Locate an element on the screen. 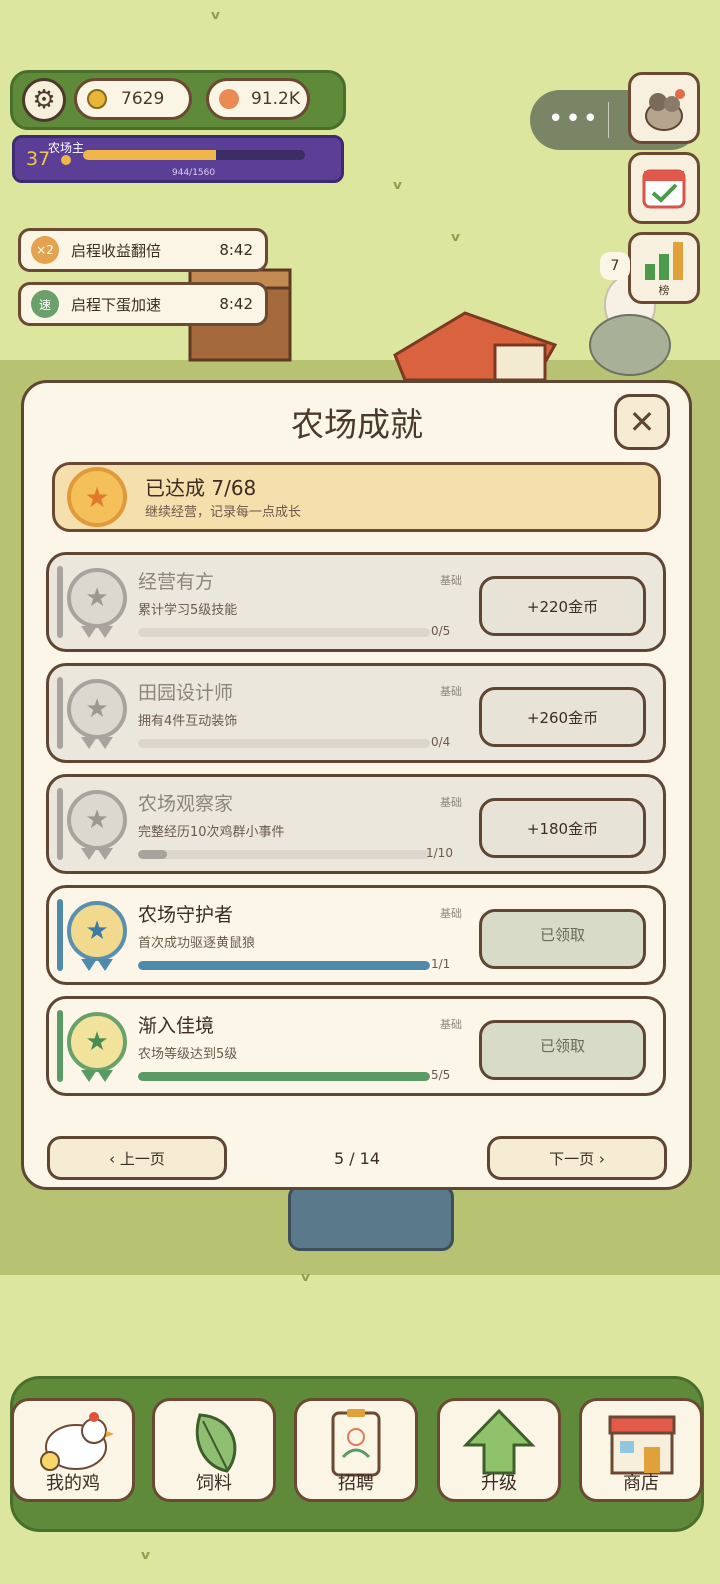  nav-recruit: 招聘 is located at coordinates (356, 1450).